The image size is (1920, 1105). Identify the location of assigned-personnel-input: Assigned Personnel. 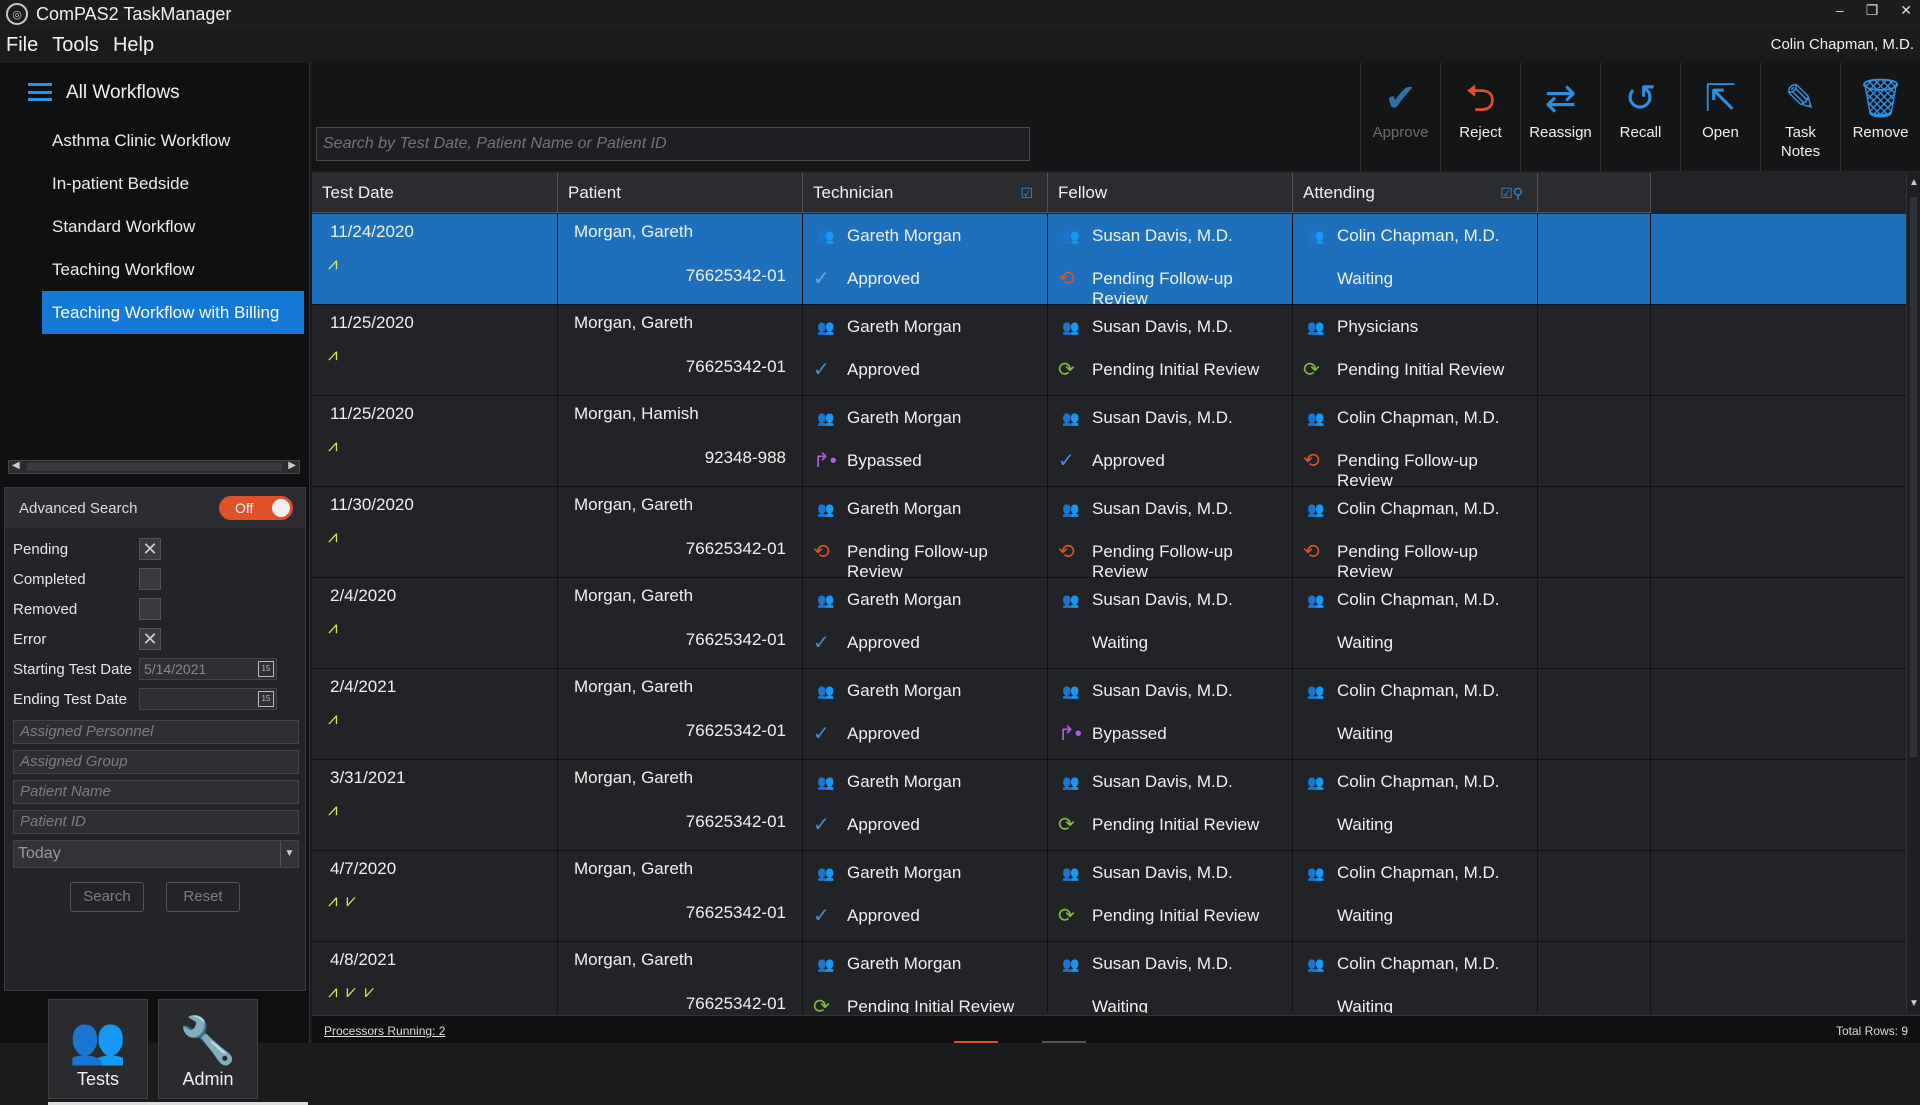
(156, 732).